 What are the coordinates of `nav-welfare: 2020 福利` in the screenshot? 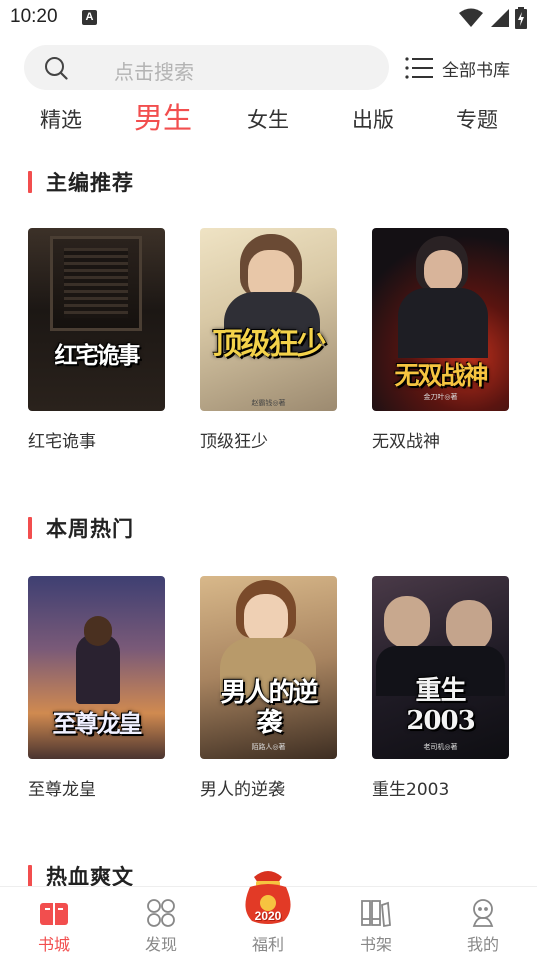 It's located at (268, 913).